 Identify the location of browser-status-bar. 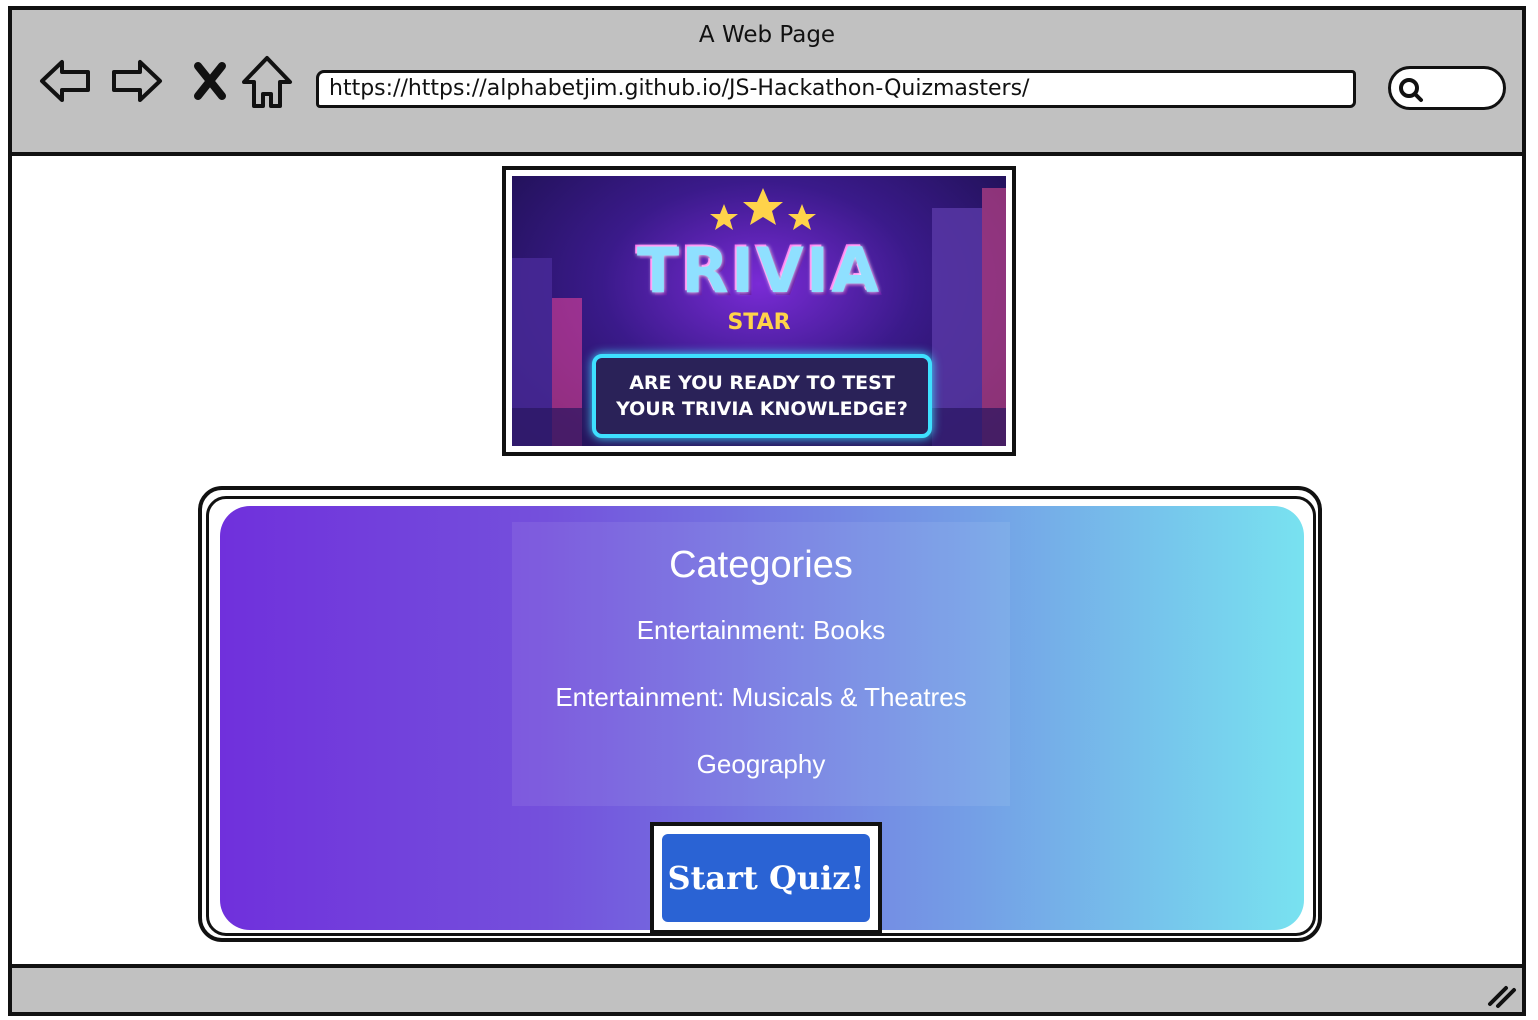
(767, 988).